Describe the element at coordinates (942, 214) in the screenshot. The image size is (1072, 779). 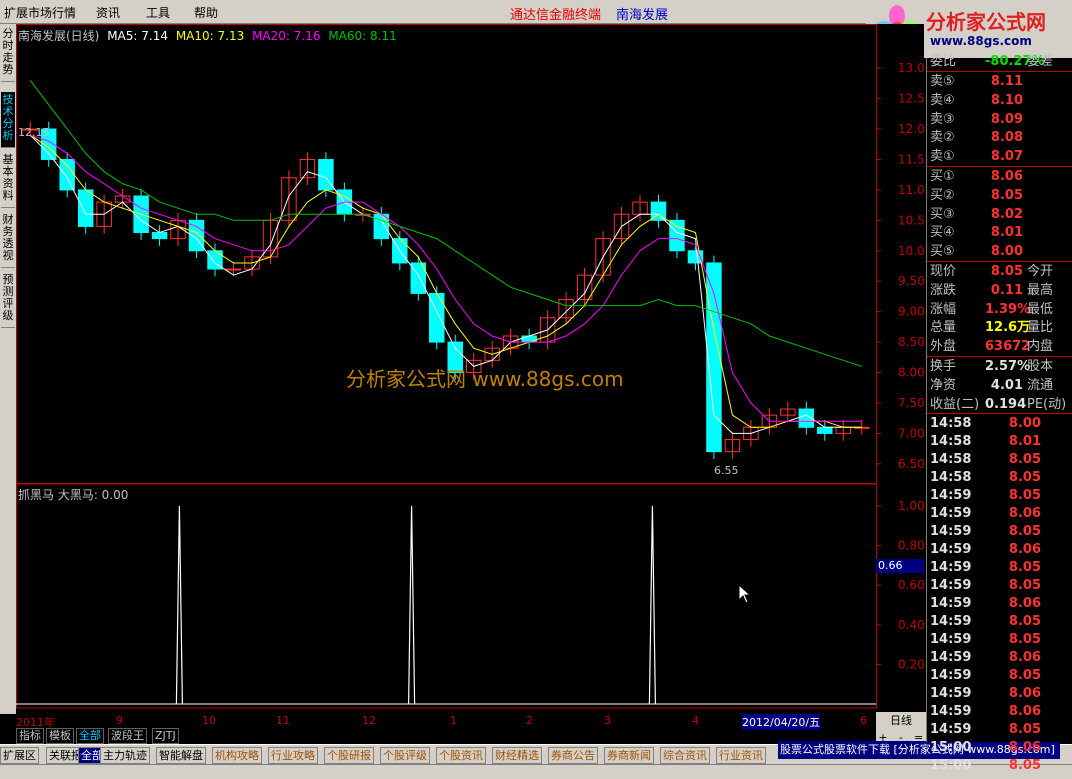
I see `row-label: 买③` at that location.